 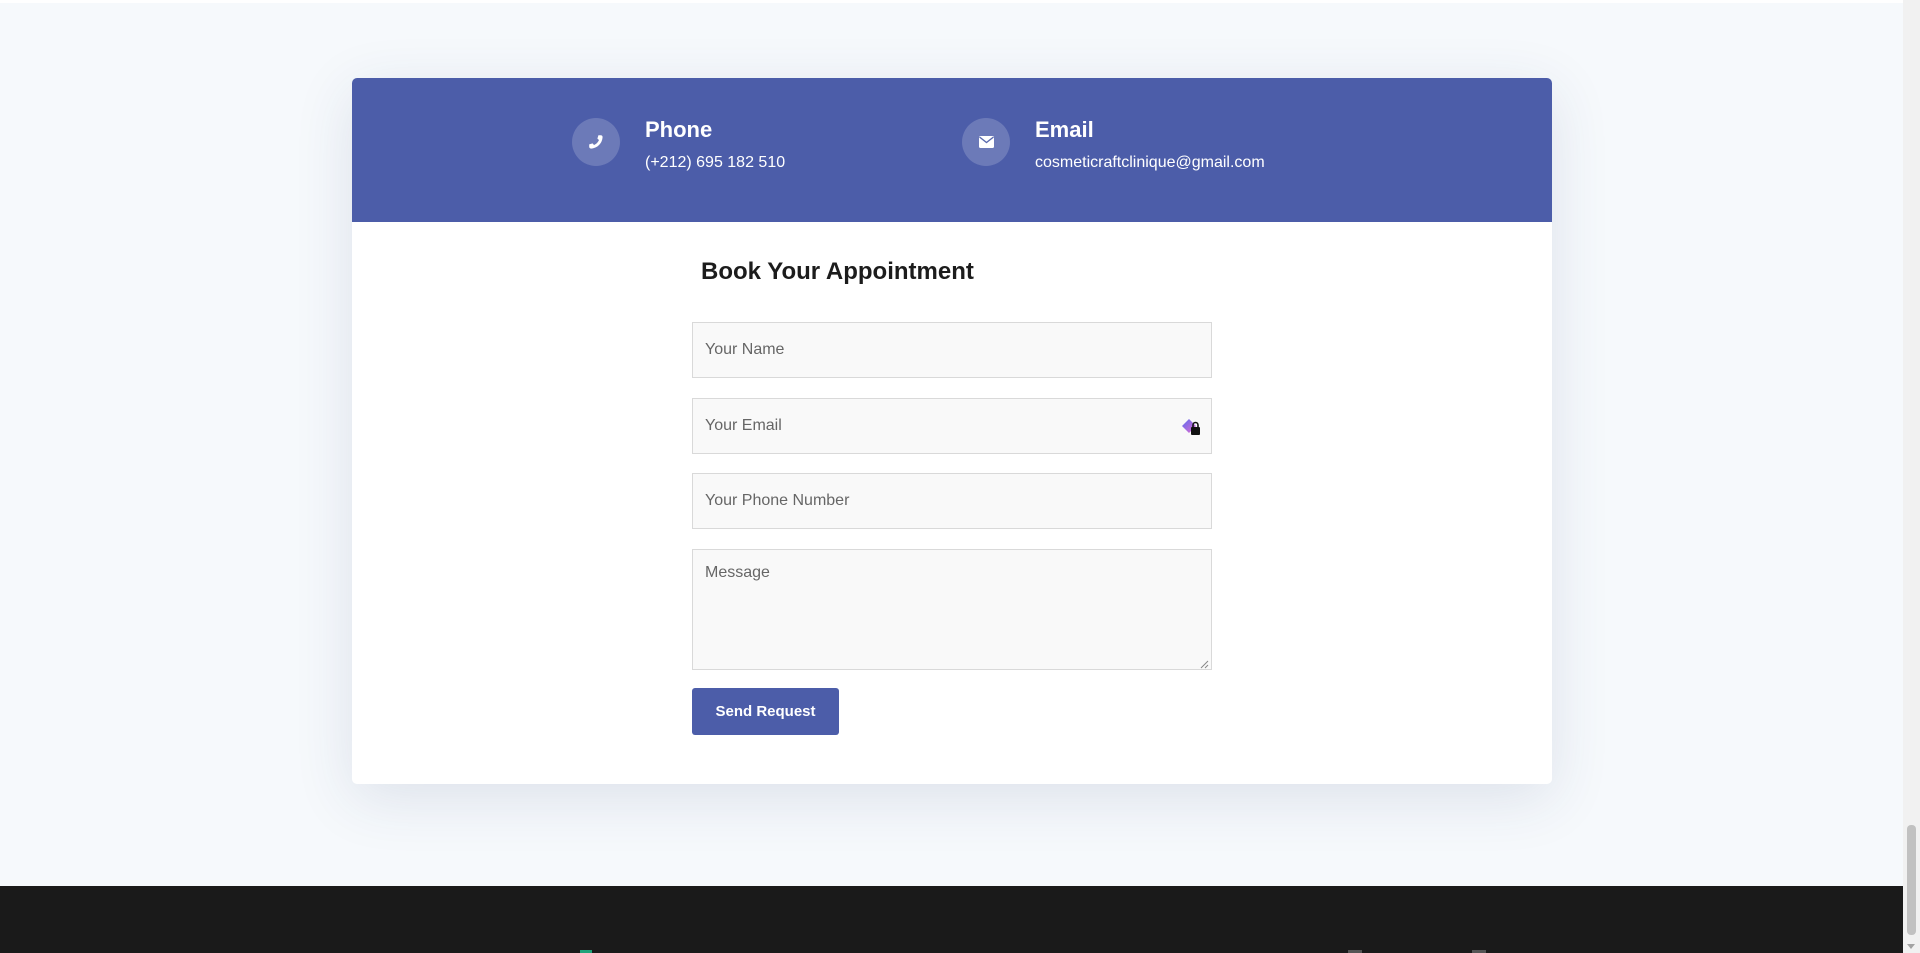 I want to click on form-title: Book Your Appointment, so click(x=837, y=271).